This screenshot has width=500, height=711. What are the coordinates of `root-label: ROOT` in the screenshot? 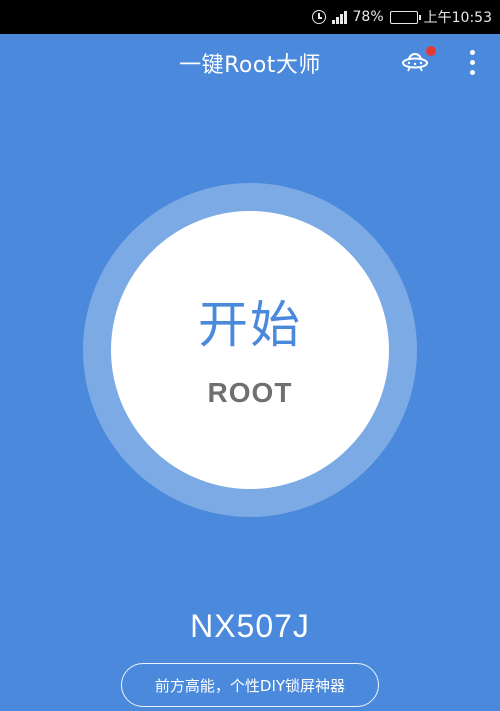 It's located at (250, 392).